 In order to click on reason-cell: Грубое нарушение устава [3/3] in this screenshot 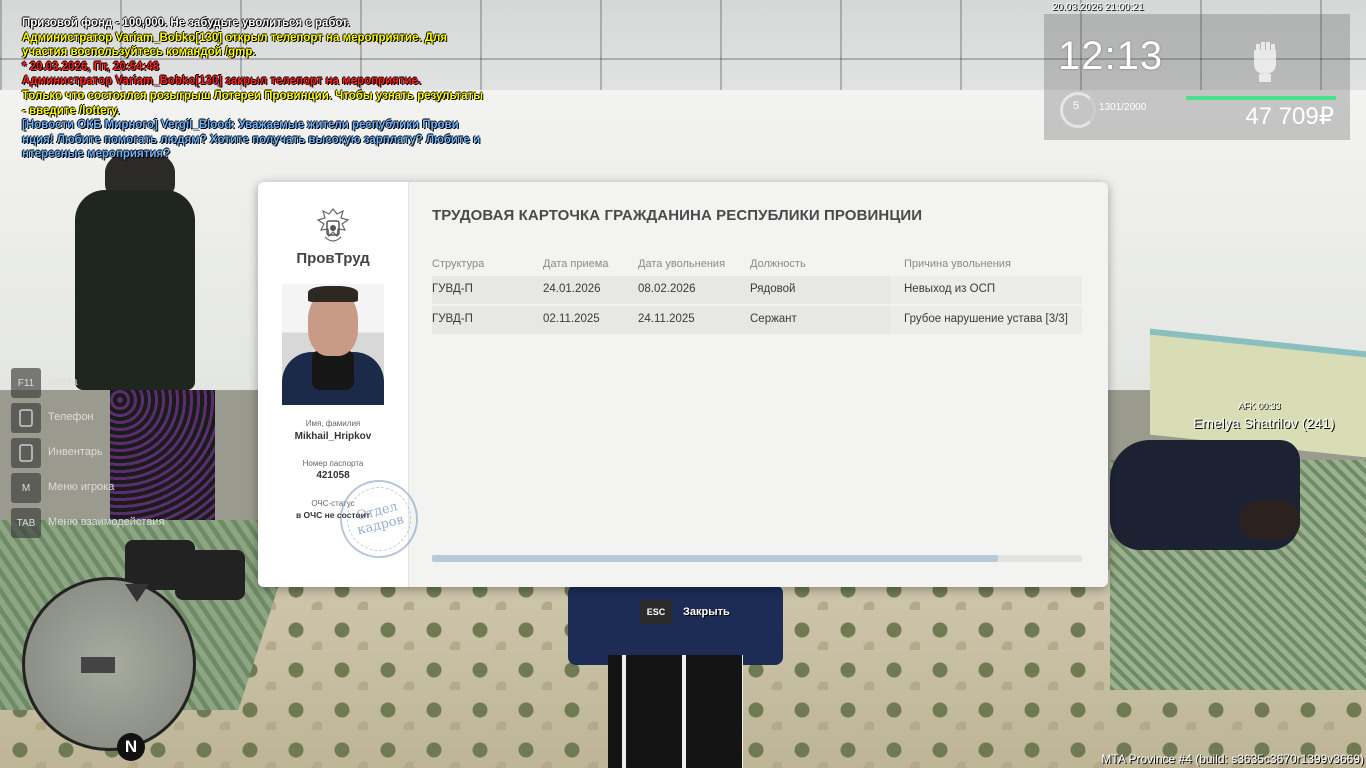, I will do `click(986, 320)`.